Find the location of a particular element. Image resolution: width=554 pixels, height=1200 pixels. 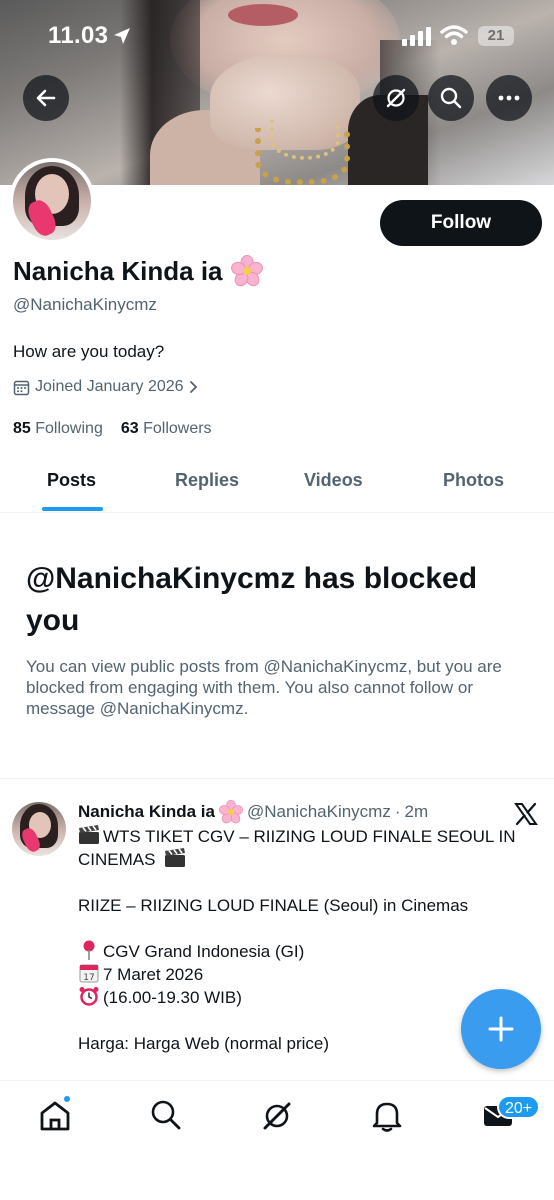

bell-icon is located at coordinates (387, 1117).